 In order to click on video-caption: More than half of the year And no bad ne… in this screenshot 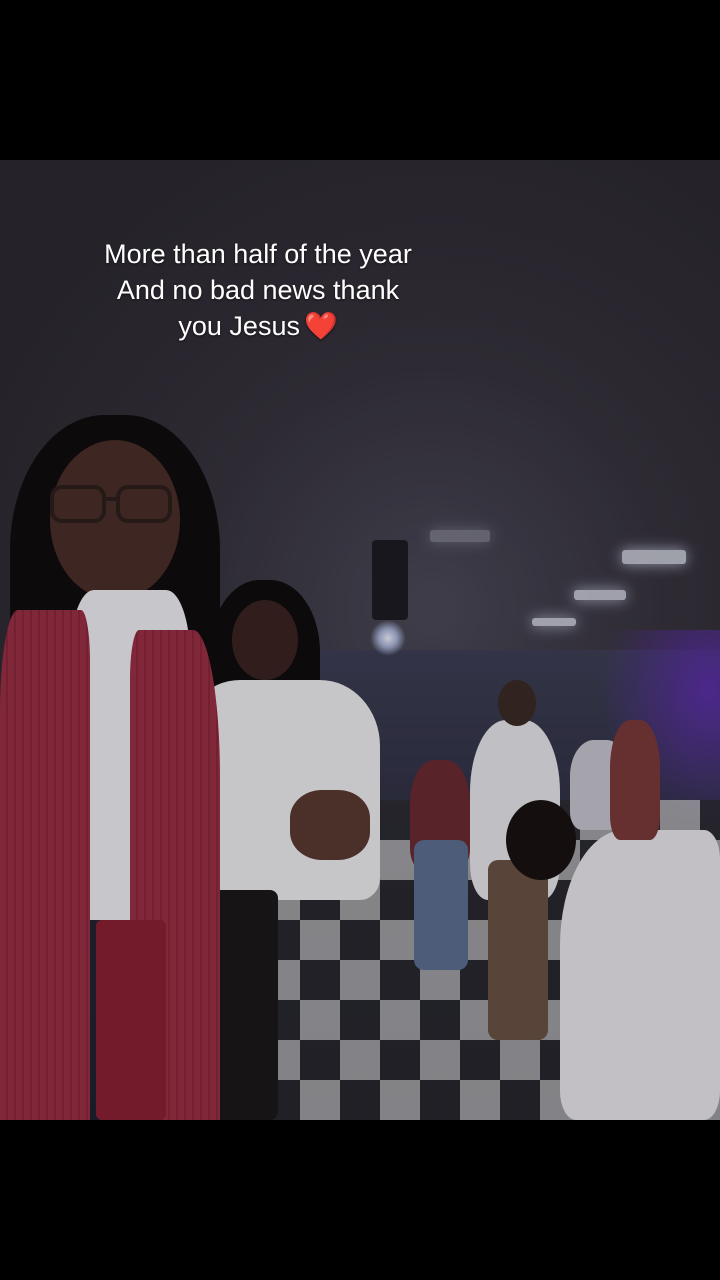, I will do `click(258, 290)`.